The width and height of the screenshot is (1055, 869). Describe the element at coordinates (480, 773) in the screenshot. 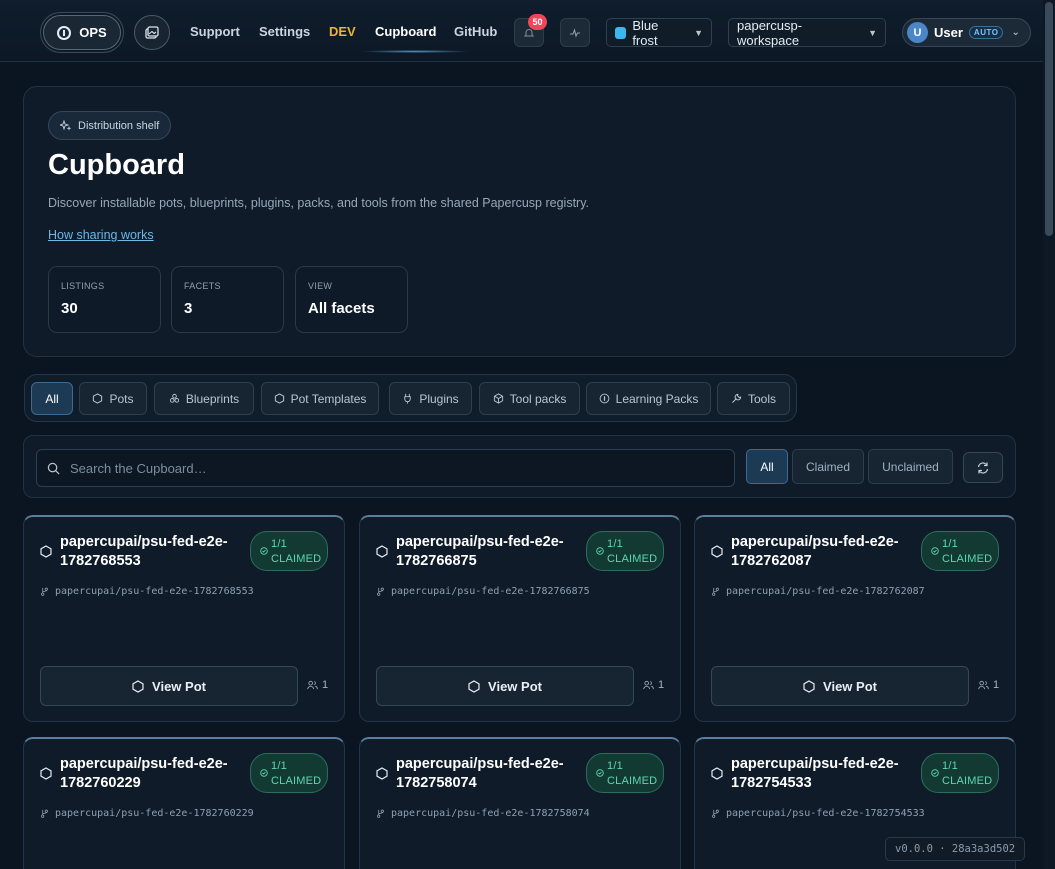

I see `listing-title: papercupai/psu-fed-e2e-1782758074` at that location.